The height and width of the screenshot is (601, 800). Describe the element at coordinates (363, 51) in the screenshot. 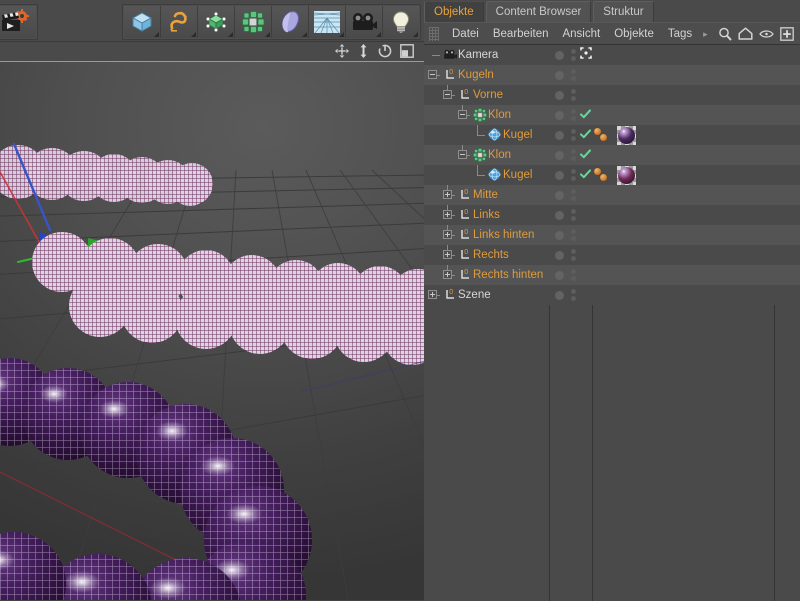

I see `viewport-scale-icon` at that location.